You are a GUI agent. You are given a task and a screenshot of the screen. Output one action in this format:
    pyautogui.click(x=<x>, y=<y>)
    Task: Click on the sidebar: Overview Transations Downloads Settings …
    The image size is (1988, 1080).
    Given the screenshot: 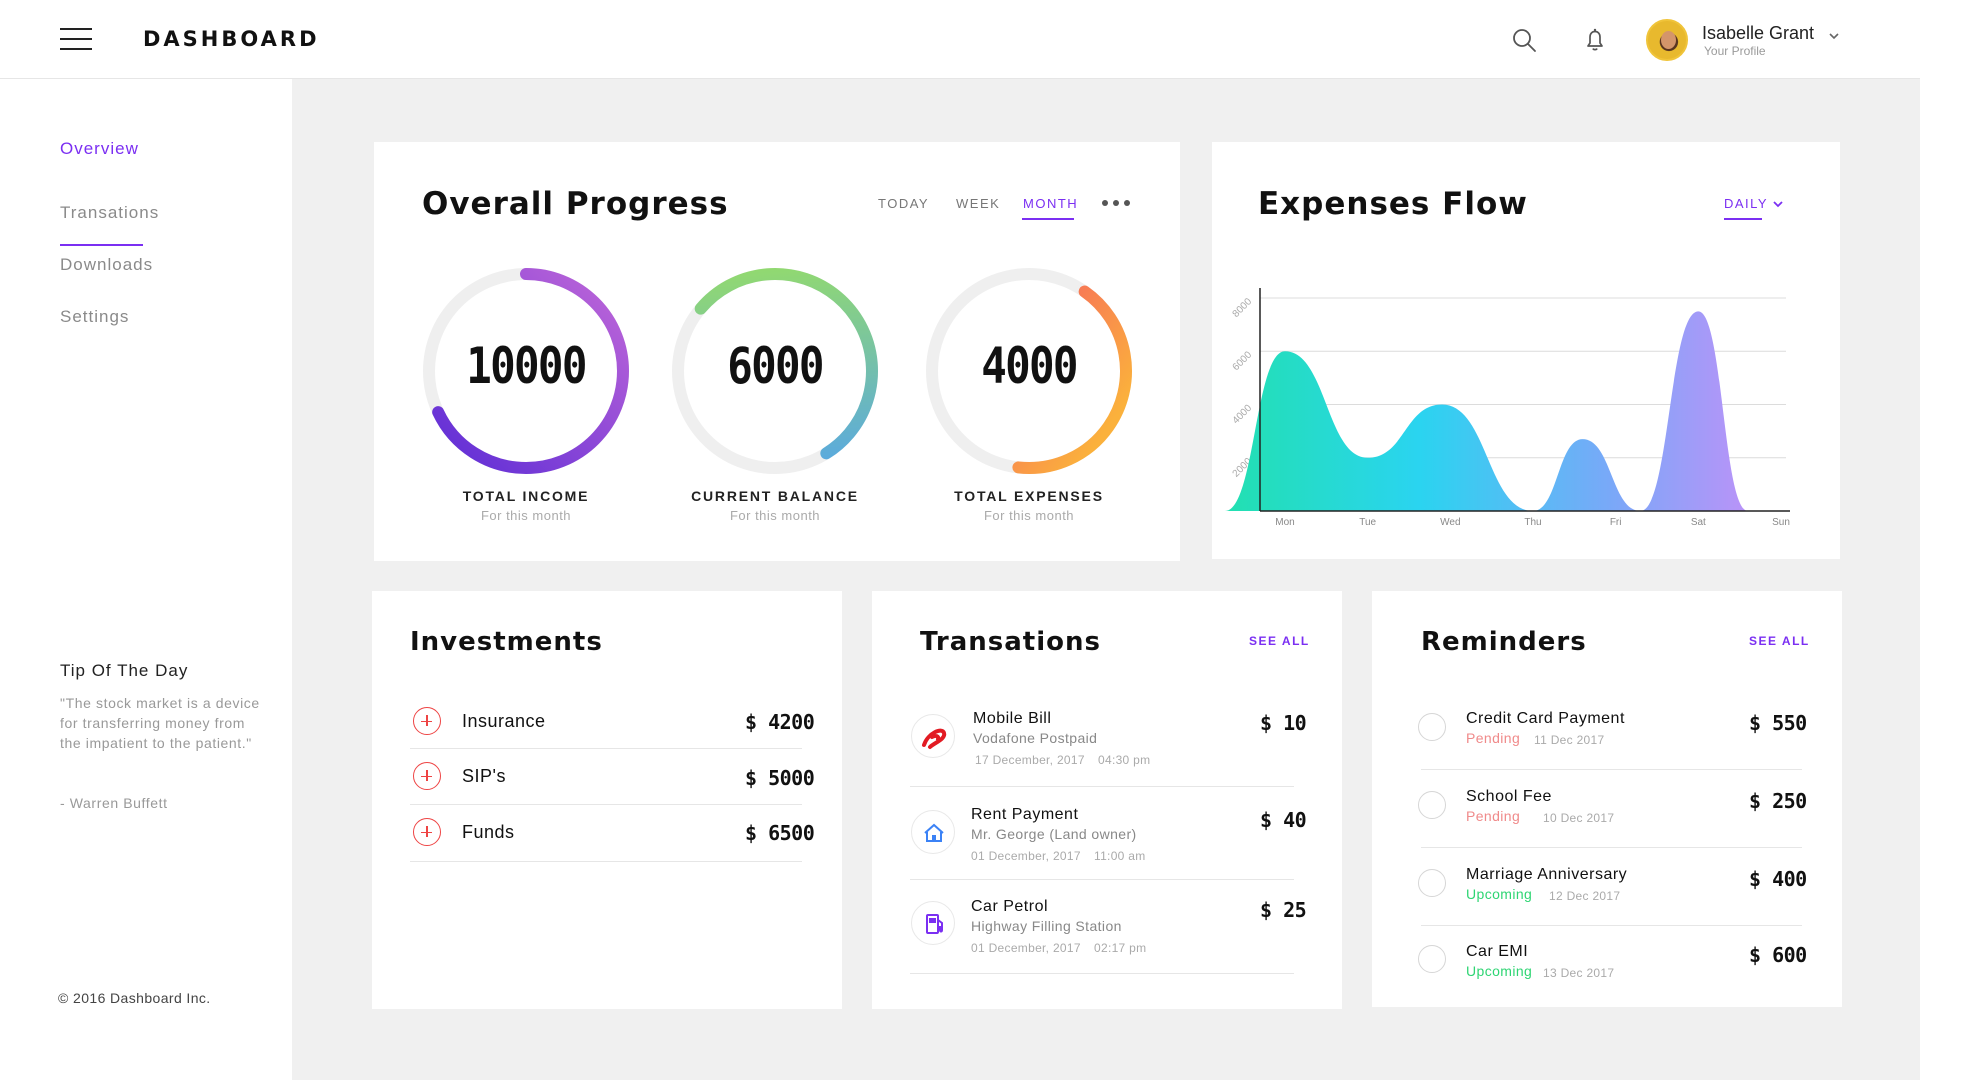 What is the action you would take?
    pyautogui.click(x=146, y=579)
    